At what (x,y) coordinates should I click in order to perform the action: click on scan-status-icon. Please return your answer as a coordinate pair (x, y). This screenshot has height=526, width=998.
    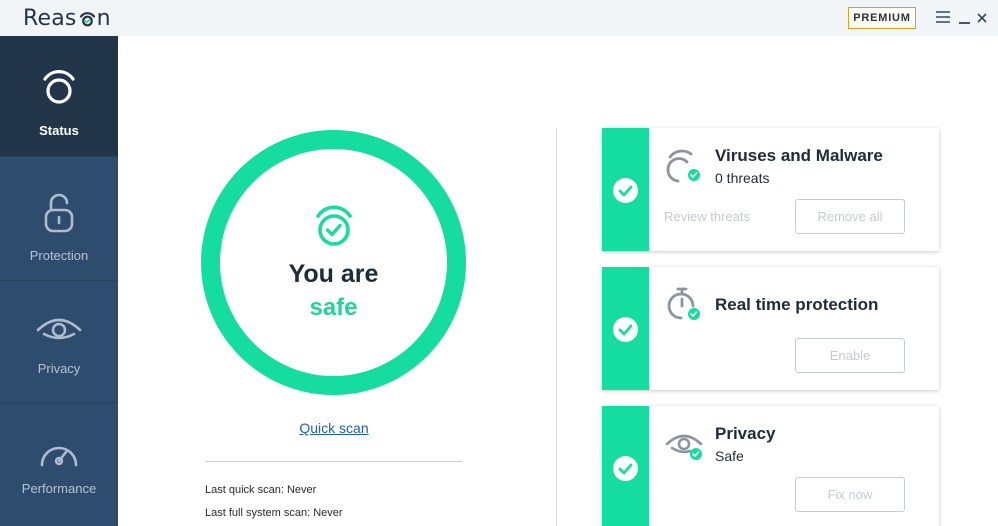
    Looking at the image, I should click on (683, 166).